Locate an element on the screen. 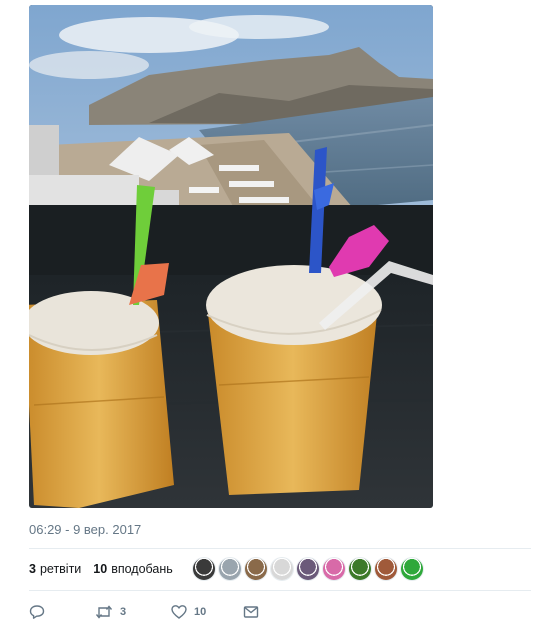  like-label: вподобань is located at coordinates (142, 569).